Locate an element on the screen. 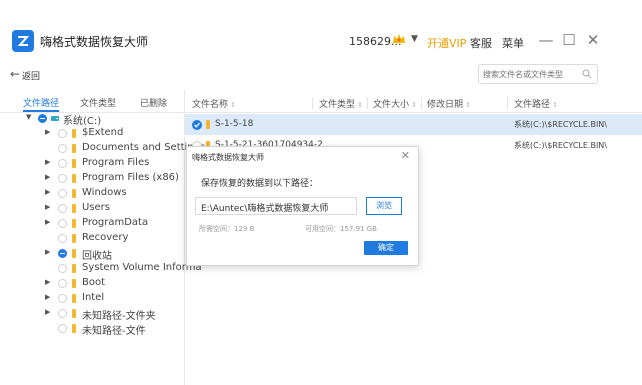 The height and width of the screenshot is (385, 642). dialog-title: 嗨格式数据恢复大师 is located at coordinates (228, 157).